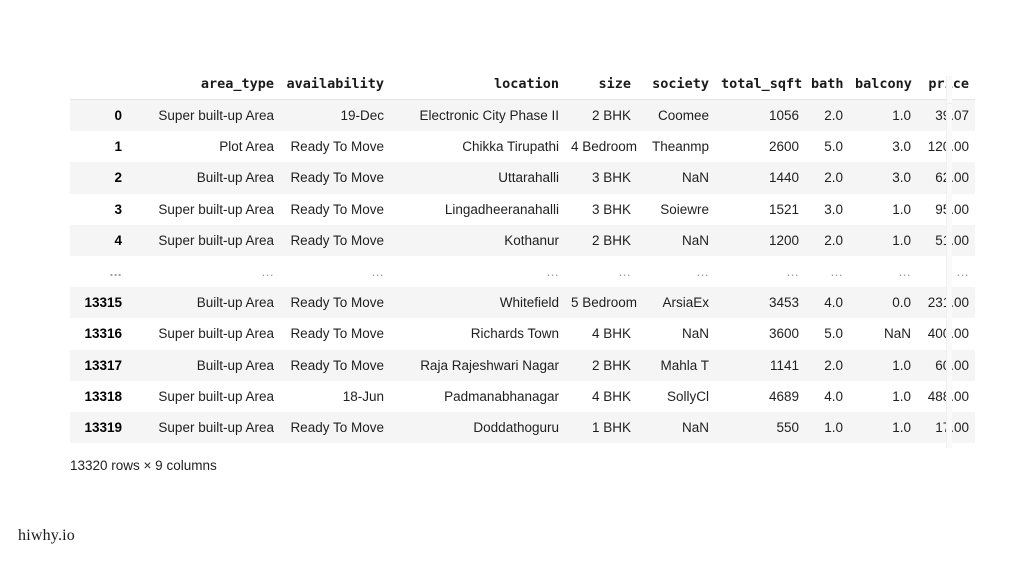 The height and width of the screenshot is (576, 1024). Describe the element at coordinates (787, 427) in the screenshot. I see `cell-total_sqft: 550` at that location.